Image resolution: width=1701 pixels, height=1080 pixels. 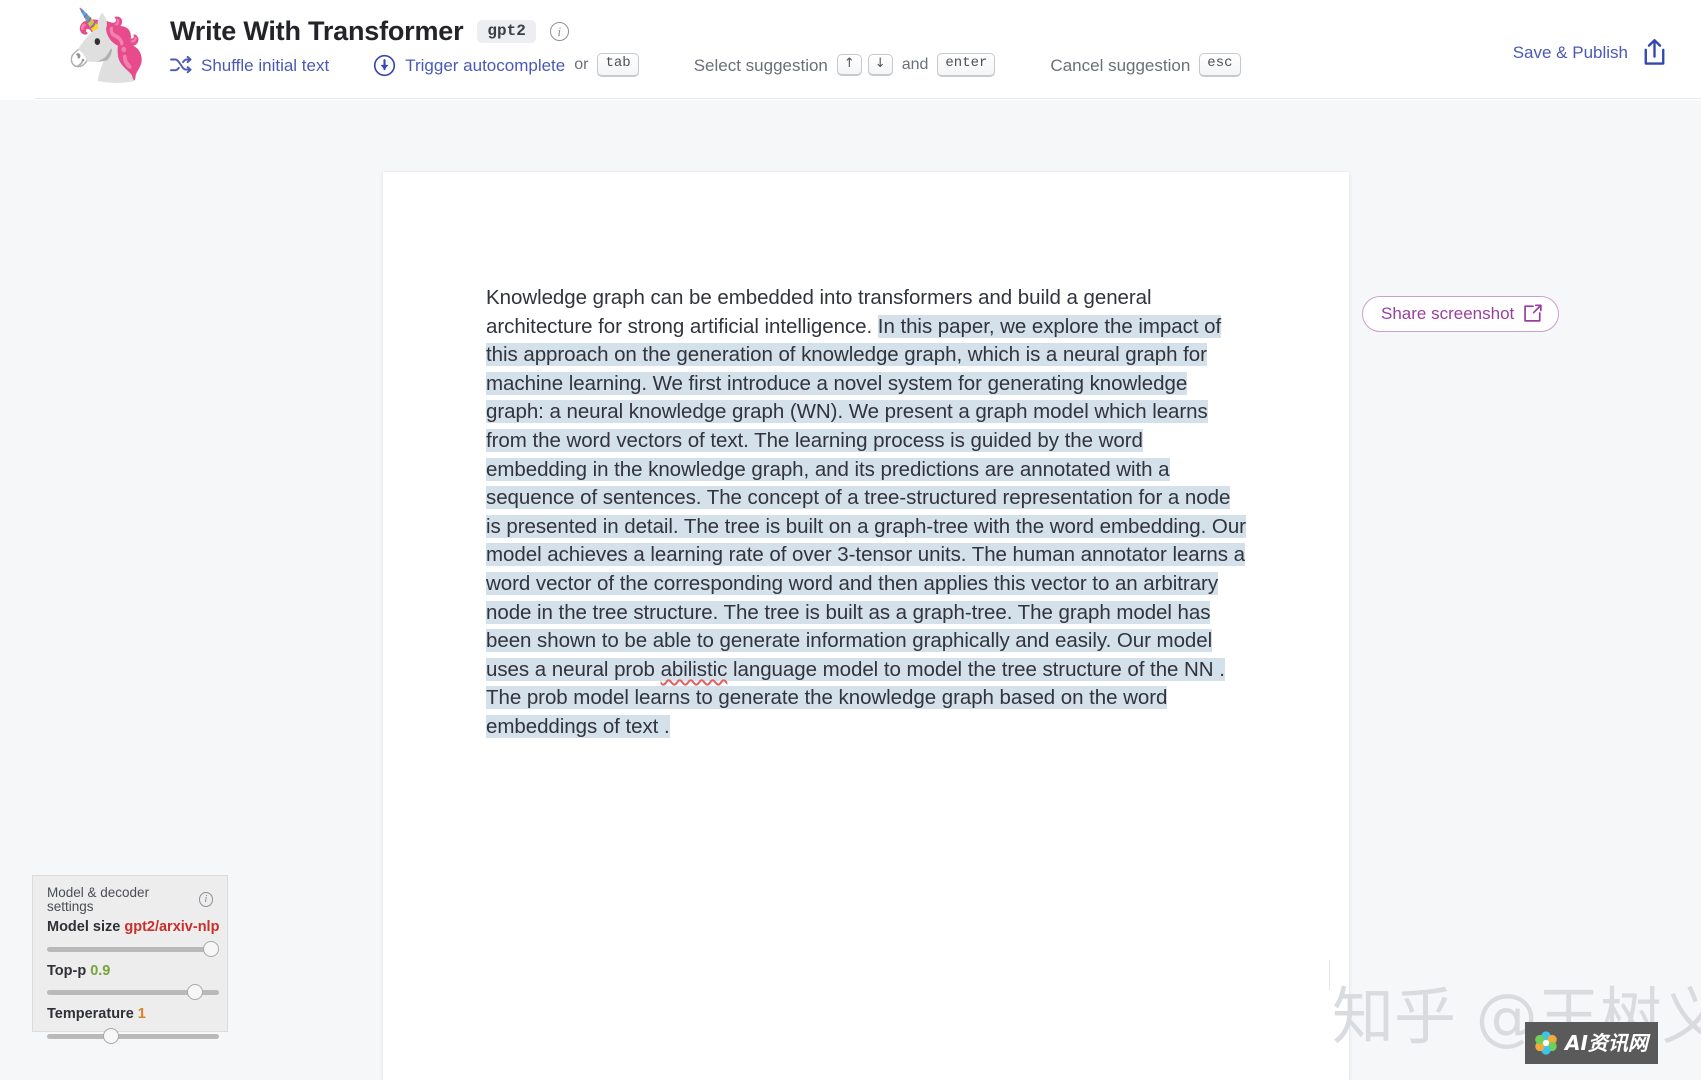 I want to click on header-divider, so click(x=868, y=98).